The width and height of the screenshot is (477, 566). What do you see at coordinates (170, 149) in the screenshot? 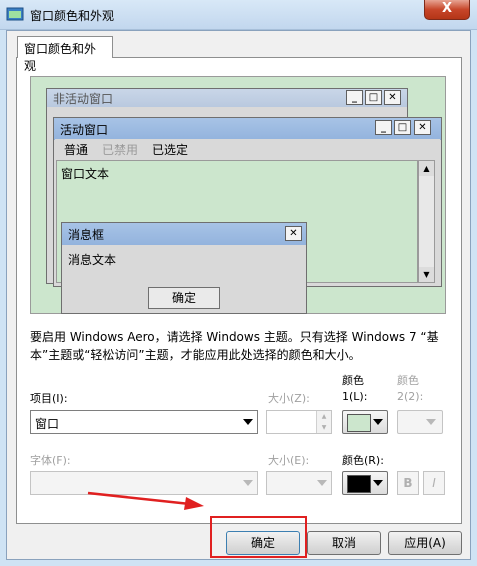
I see `menu-selected: 已选定` at bounding box center [170, 149].